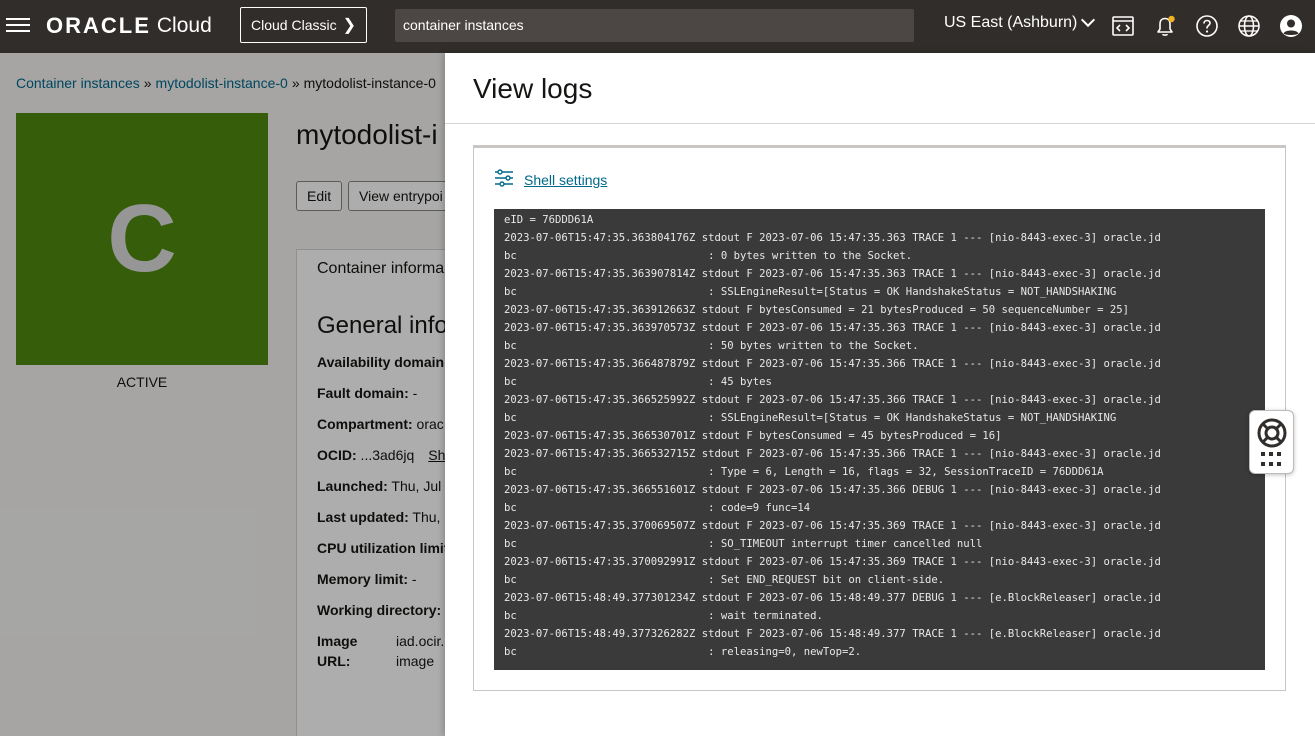 The height and width of the screenshot is (736, 1315). I want to click on info-value: orac, so click(428, 424).